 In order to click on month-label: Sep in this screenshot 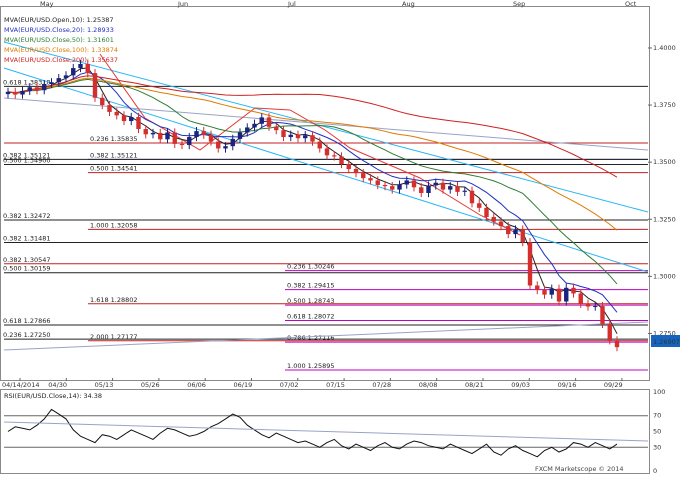, I will do `click(519, 4)`.